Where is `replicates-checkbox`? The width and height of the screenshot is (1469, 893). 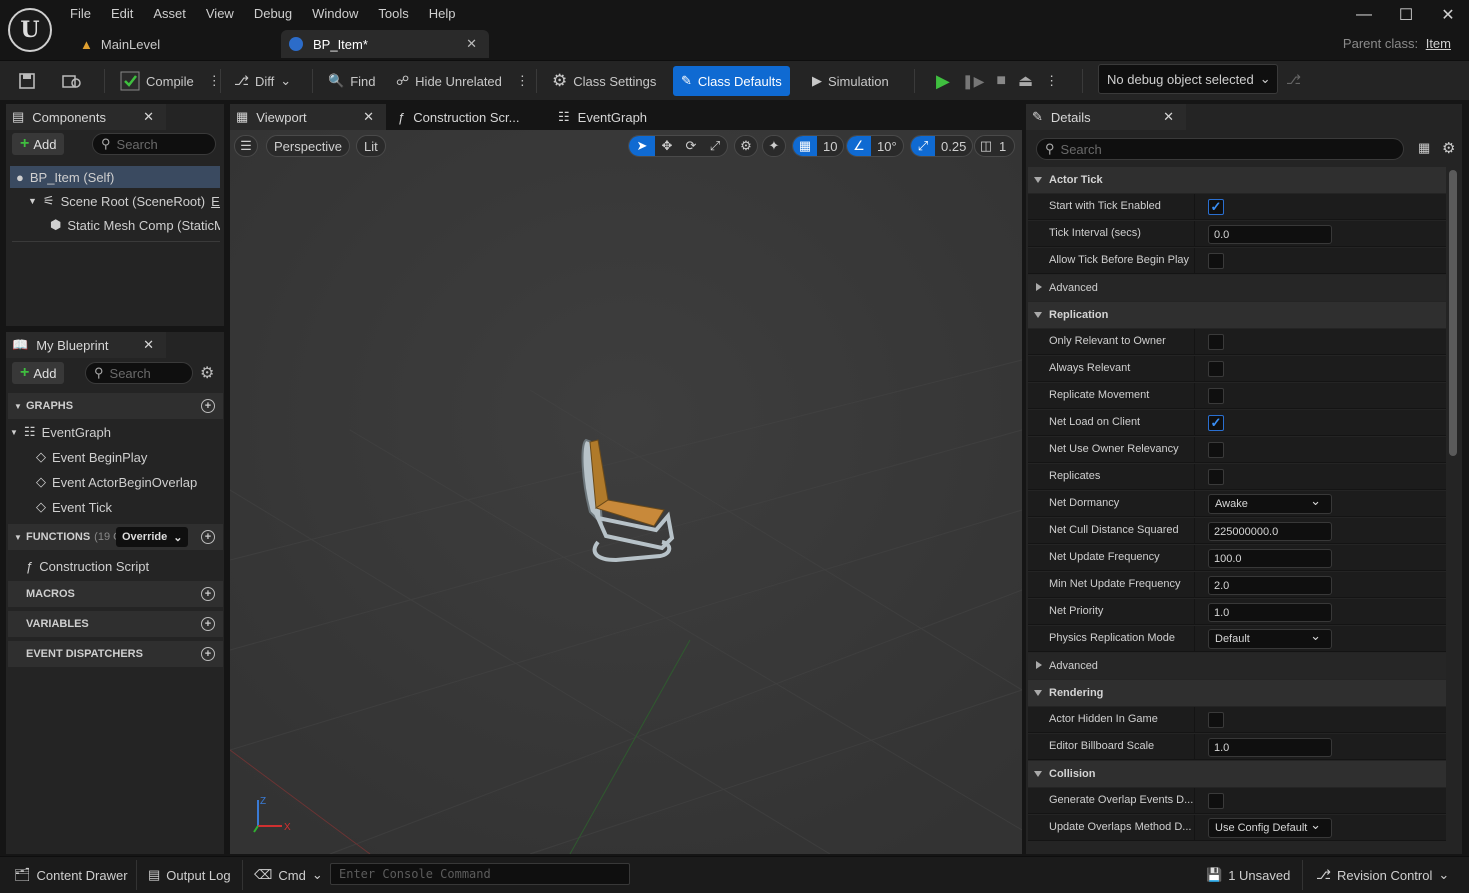 replicates-checkbox is located at coordinates (1216, 477).